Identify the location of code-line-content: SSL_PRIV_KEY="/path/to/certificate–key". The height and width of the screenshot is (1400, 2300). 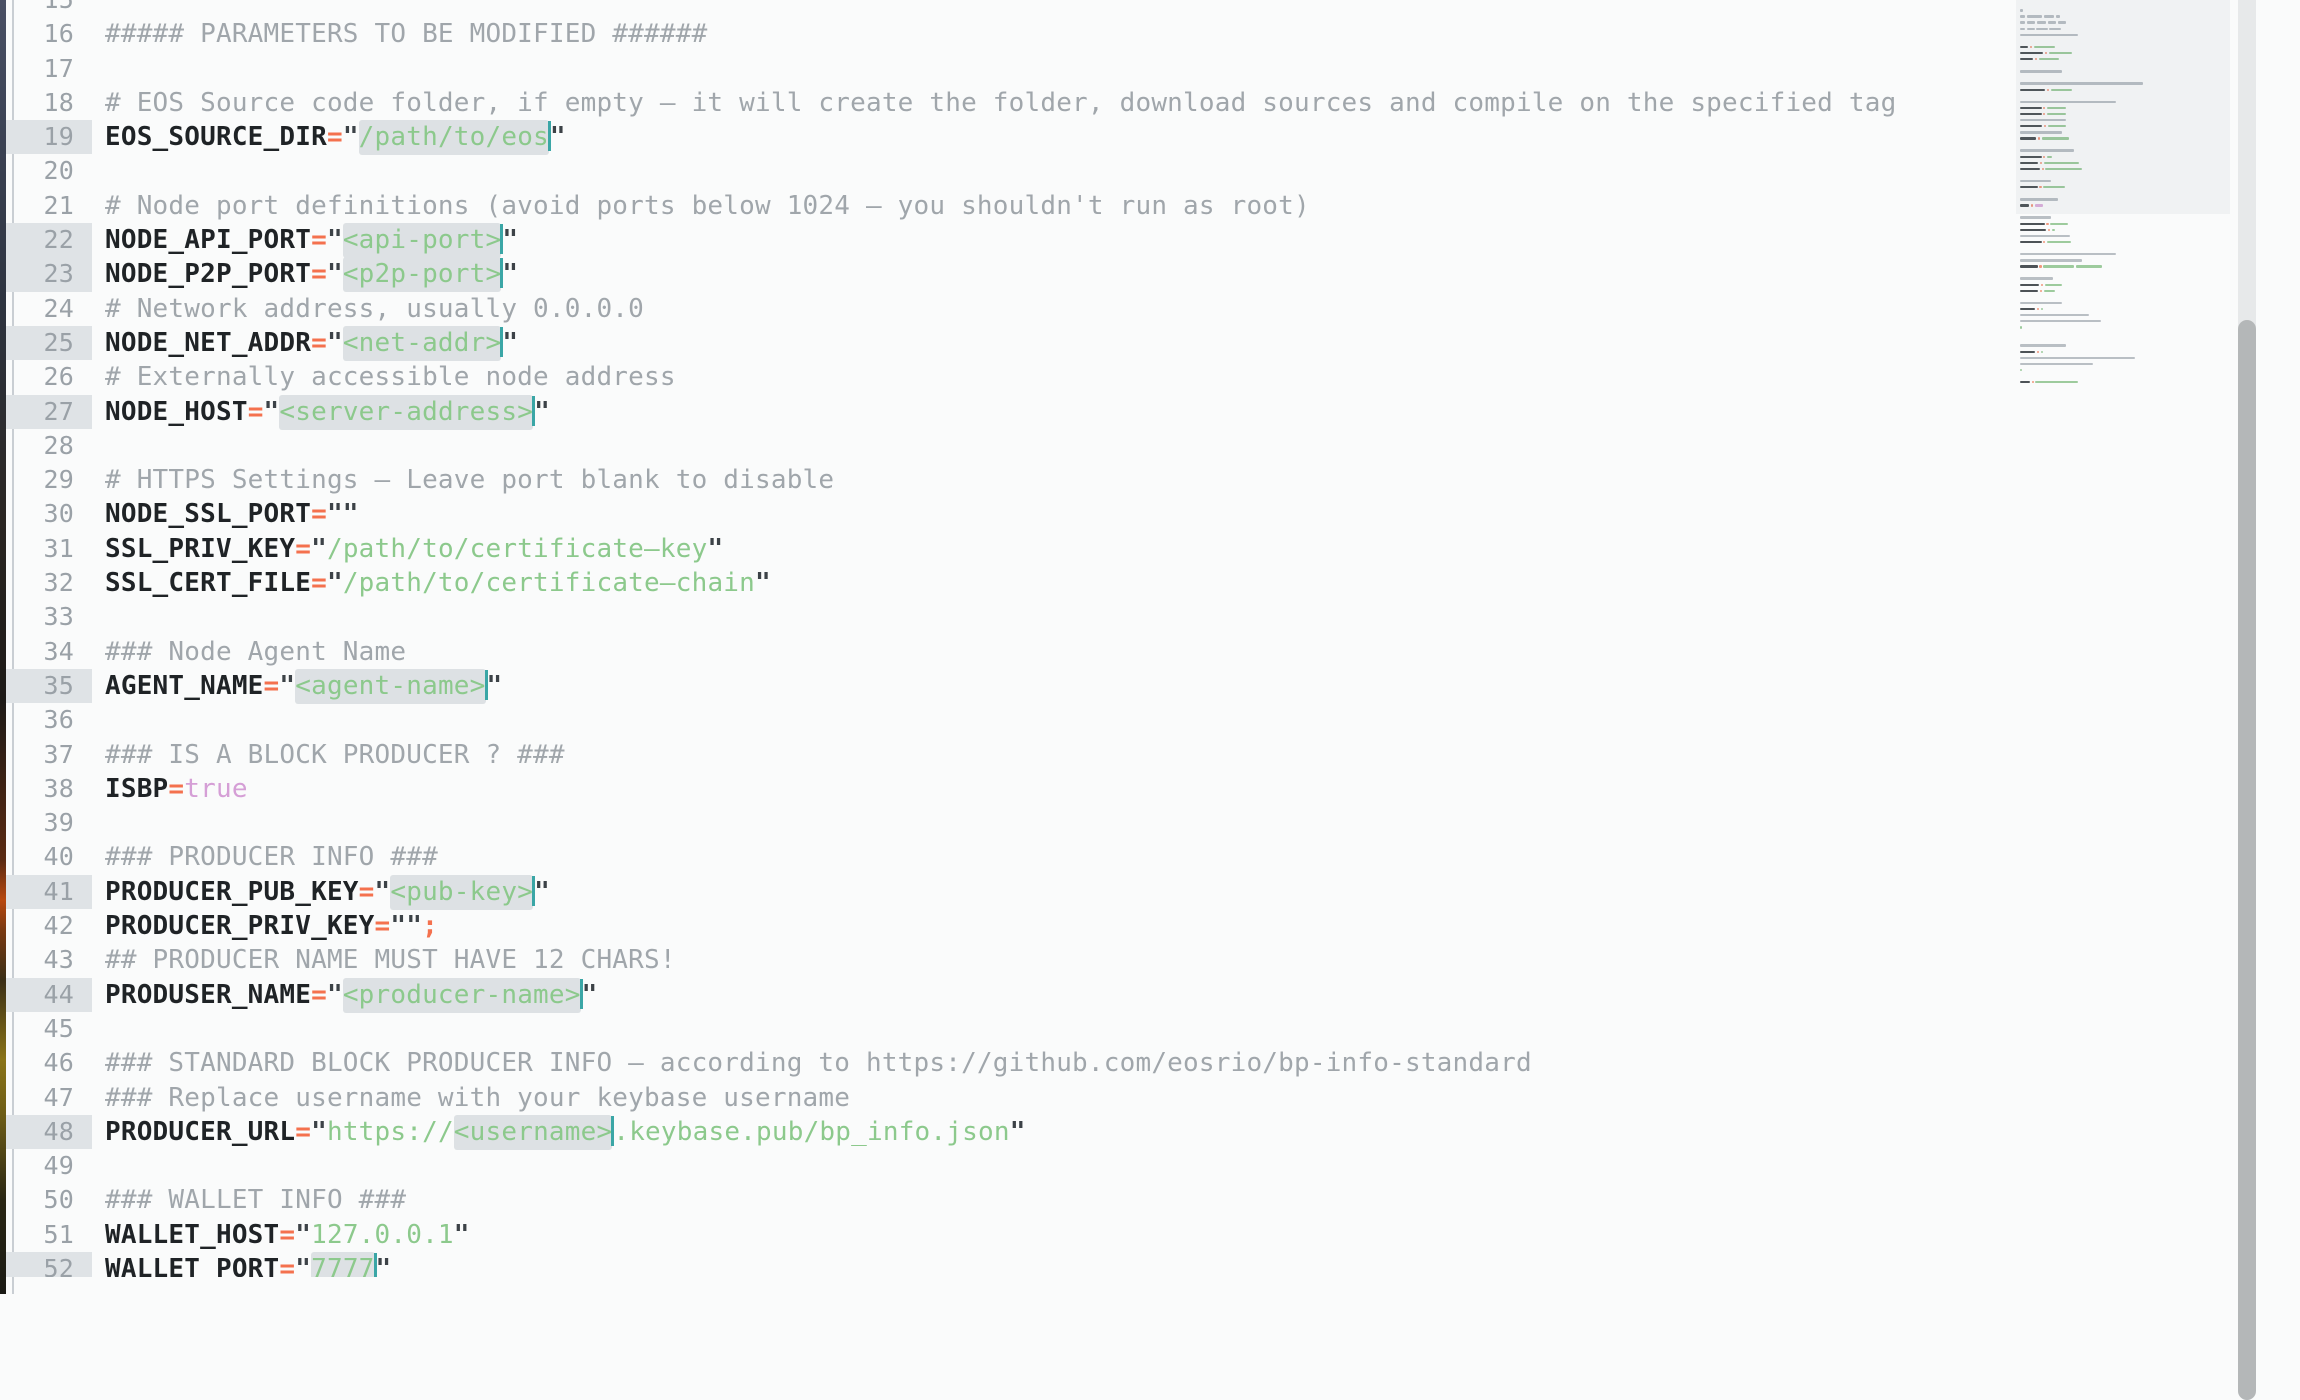
(407, 549).